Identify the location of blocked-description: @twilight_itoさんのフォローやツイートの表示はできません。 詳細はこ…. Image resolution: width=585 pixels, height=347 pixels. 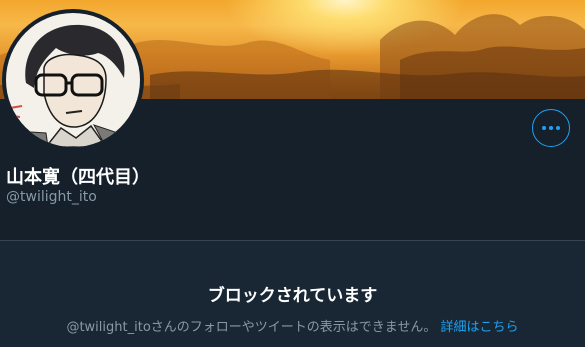
(292, 325).